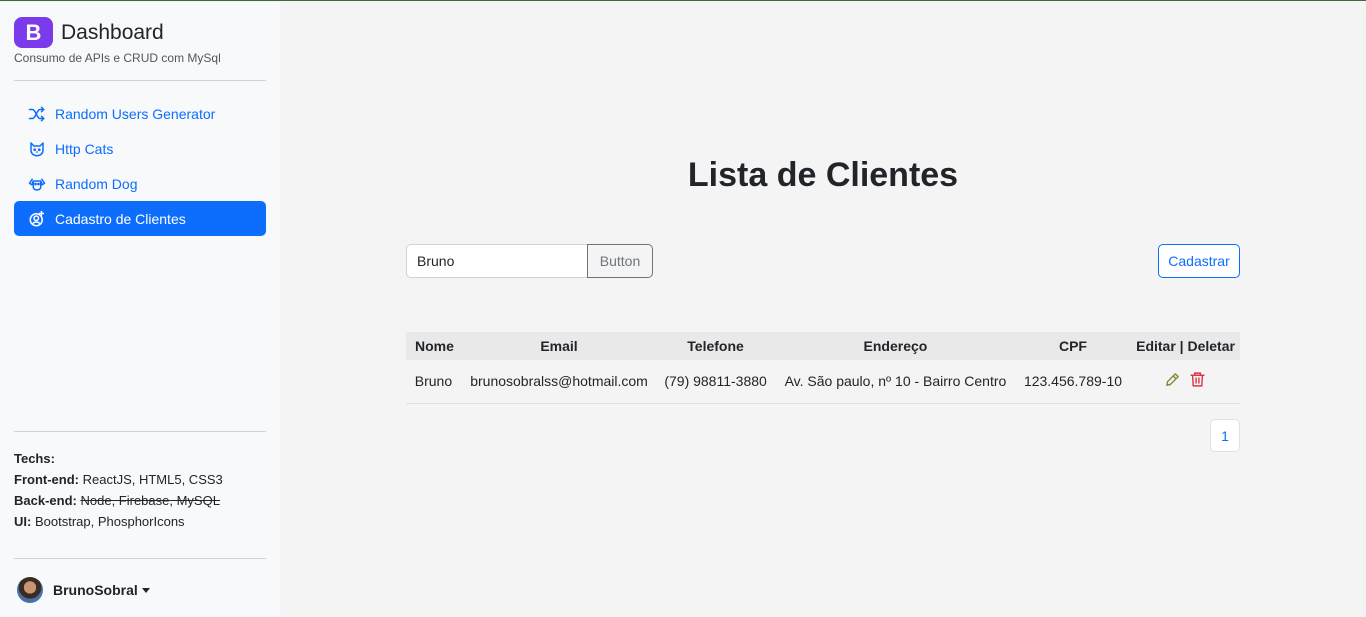 This screenshot has width=1366, height=617. I want to click on backend-value: Node, Firebase, MySQL, so click(150, 500).